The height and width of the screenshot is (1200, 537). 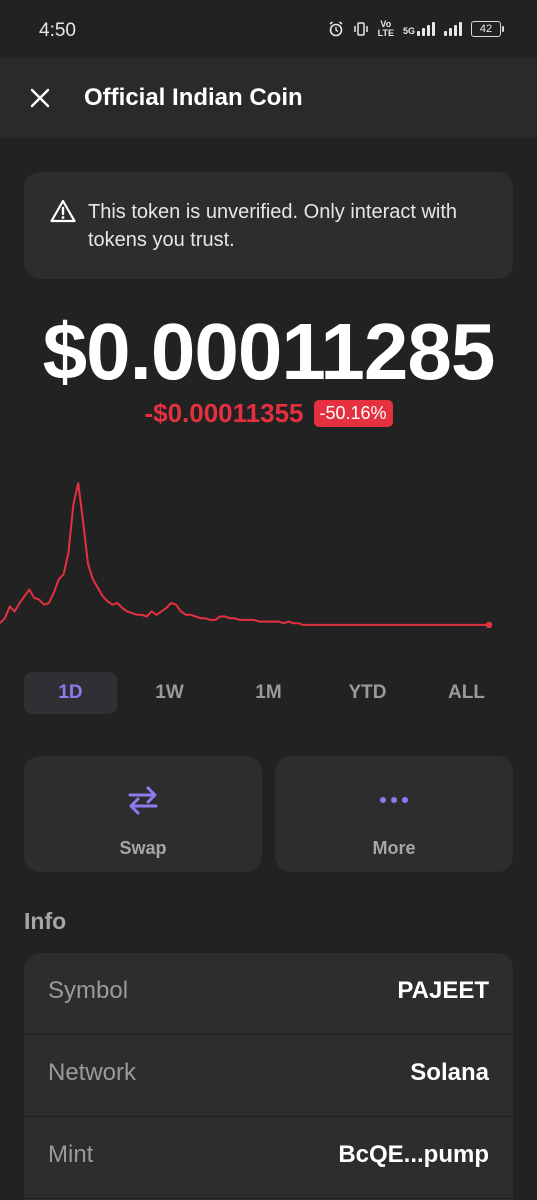 I want to click on swap-button: Swap, so click(x=143, y=814).